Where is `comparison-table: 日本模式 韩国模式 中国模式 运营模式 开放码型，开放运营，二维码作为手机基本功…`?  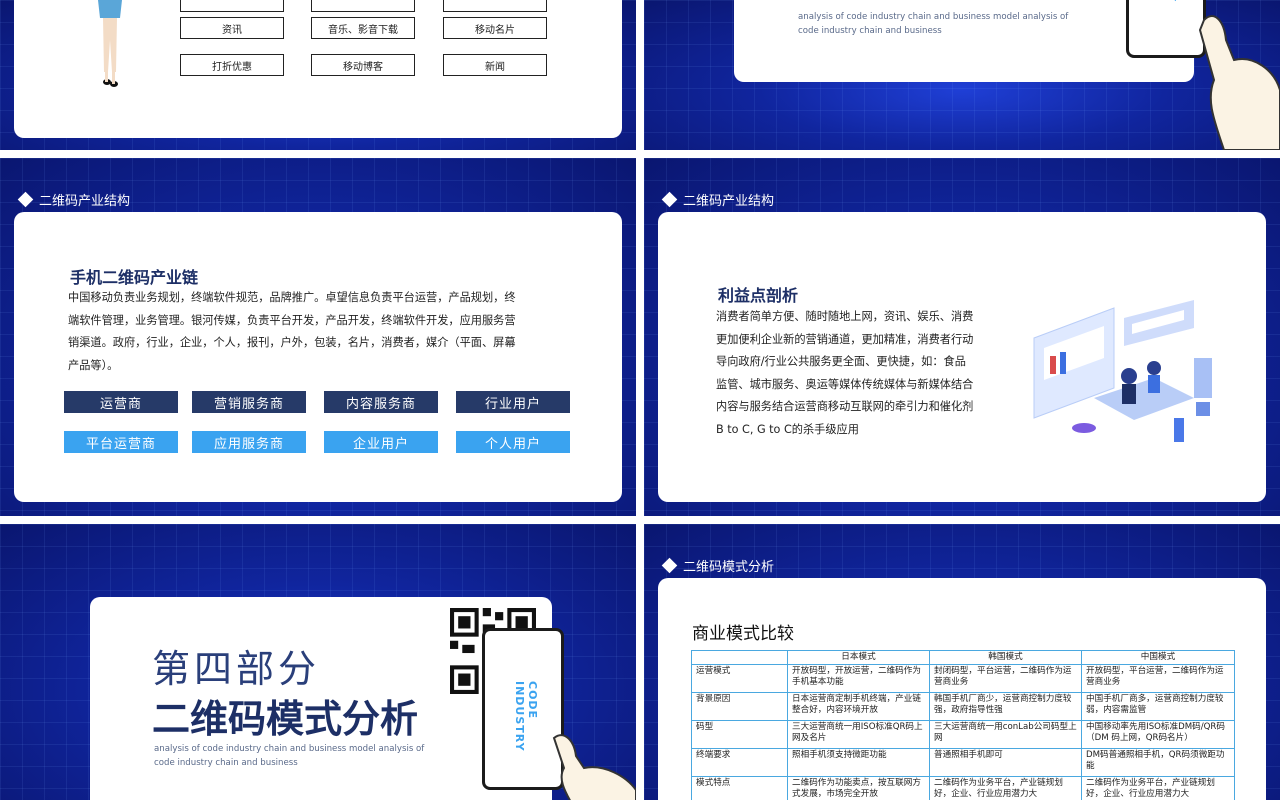 comparison-table: 日本模式 韩国模式 中国模式 运营模式 开放码型，开放运营，二维码作为手机基本功… is located at coordinates (963, 725).